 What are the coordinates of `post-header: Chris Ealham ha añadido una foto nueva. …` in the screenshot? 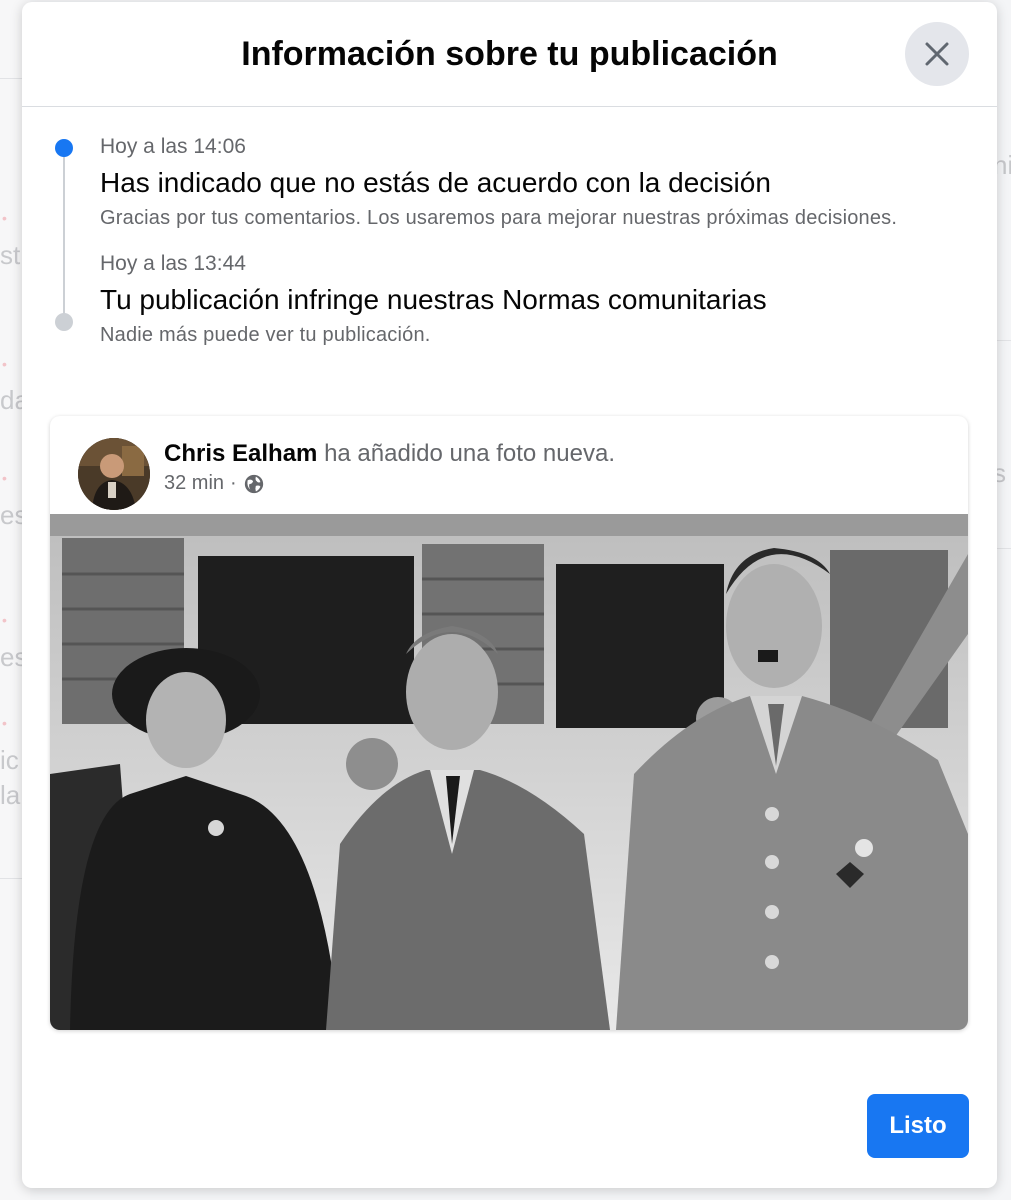 It's located at (509, 465).